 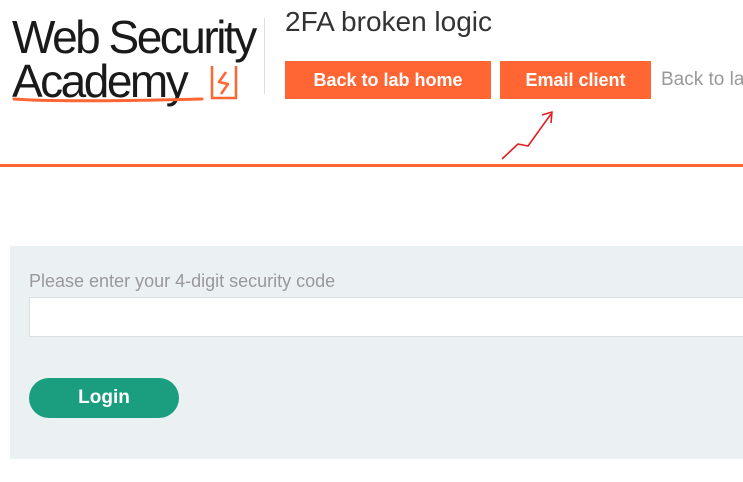 What do you see at coordinates (182, 281) in the screenshot?
I see `security-code-label: Please enter your 4-digit security code` at bounding box center [182, 281].